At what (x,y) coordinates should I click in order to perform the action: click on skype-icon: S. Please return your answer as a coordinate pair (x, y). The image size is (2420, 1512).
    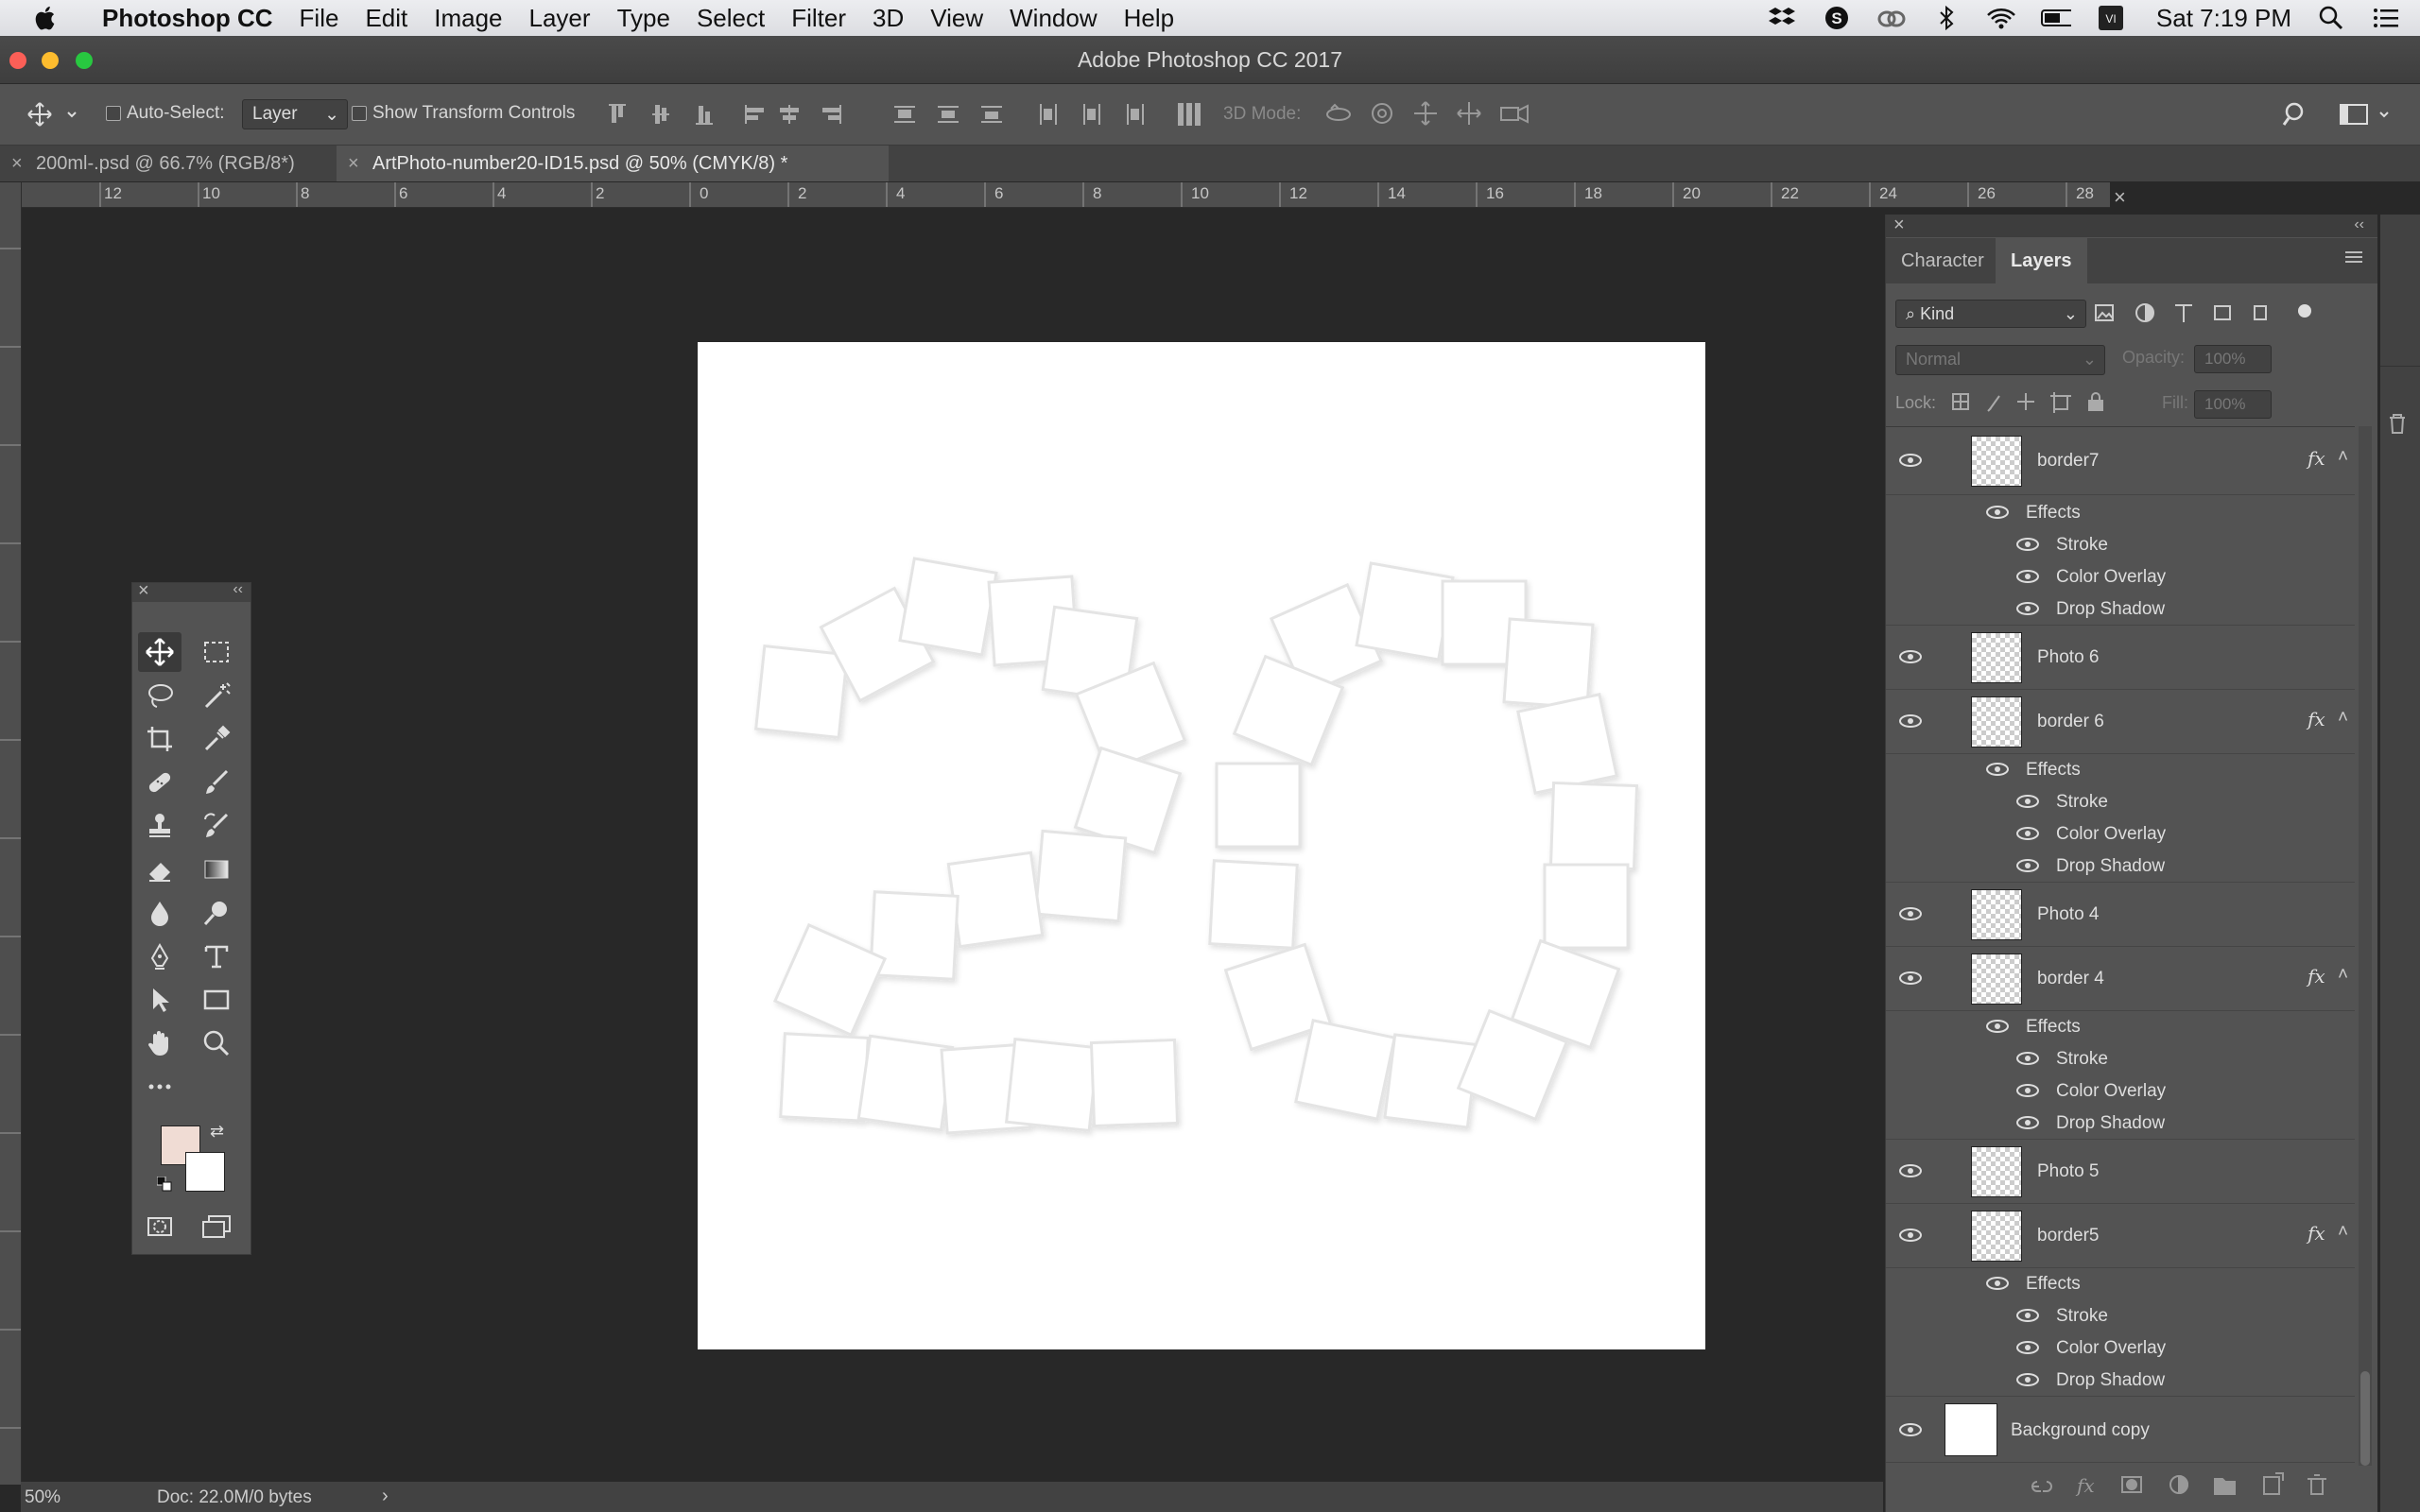
    Looking at the image, I should click on (1837, 18).